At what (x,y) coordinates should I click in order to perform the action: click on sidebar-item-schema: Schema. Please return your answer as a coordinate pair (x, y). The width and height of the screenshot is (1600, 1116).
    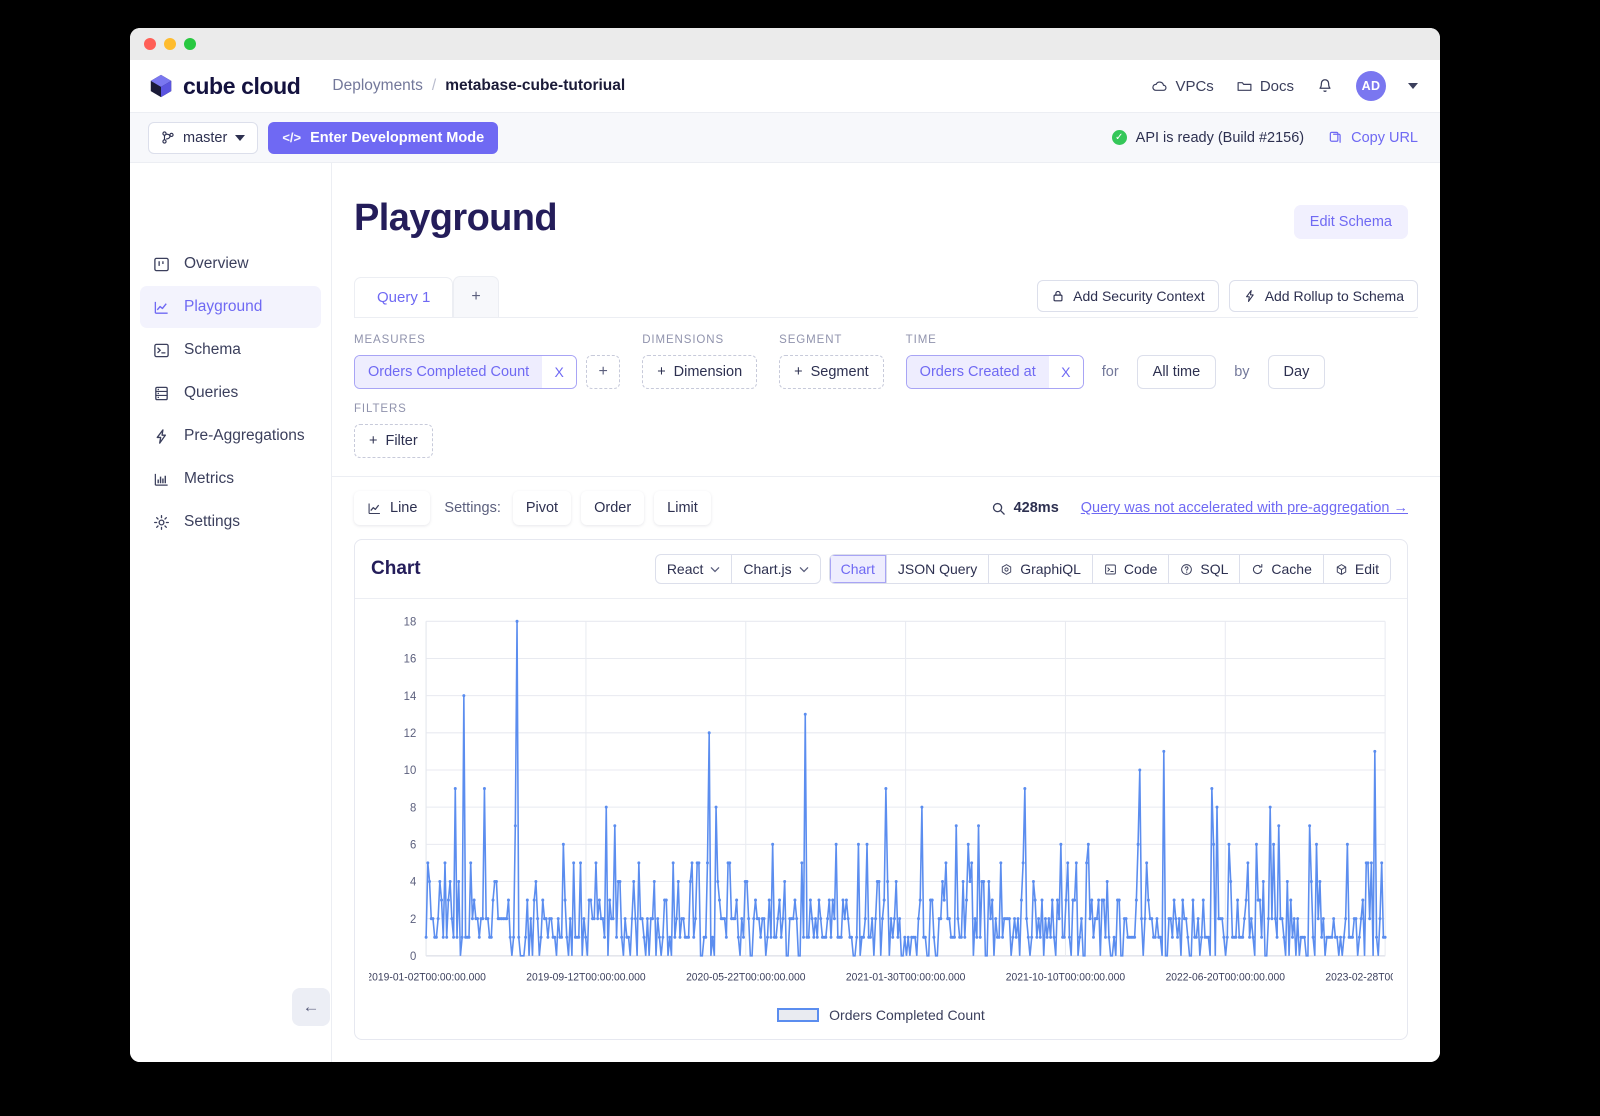
    Looking at the image, I should click on (230, 350).